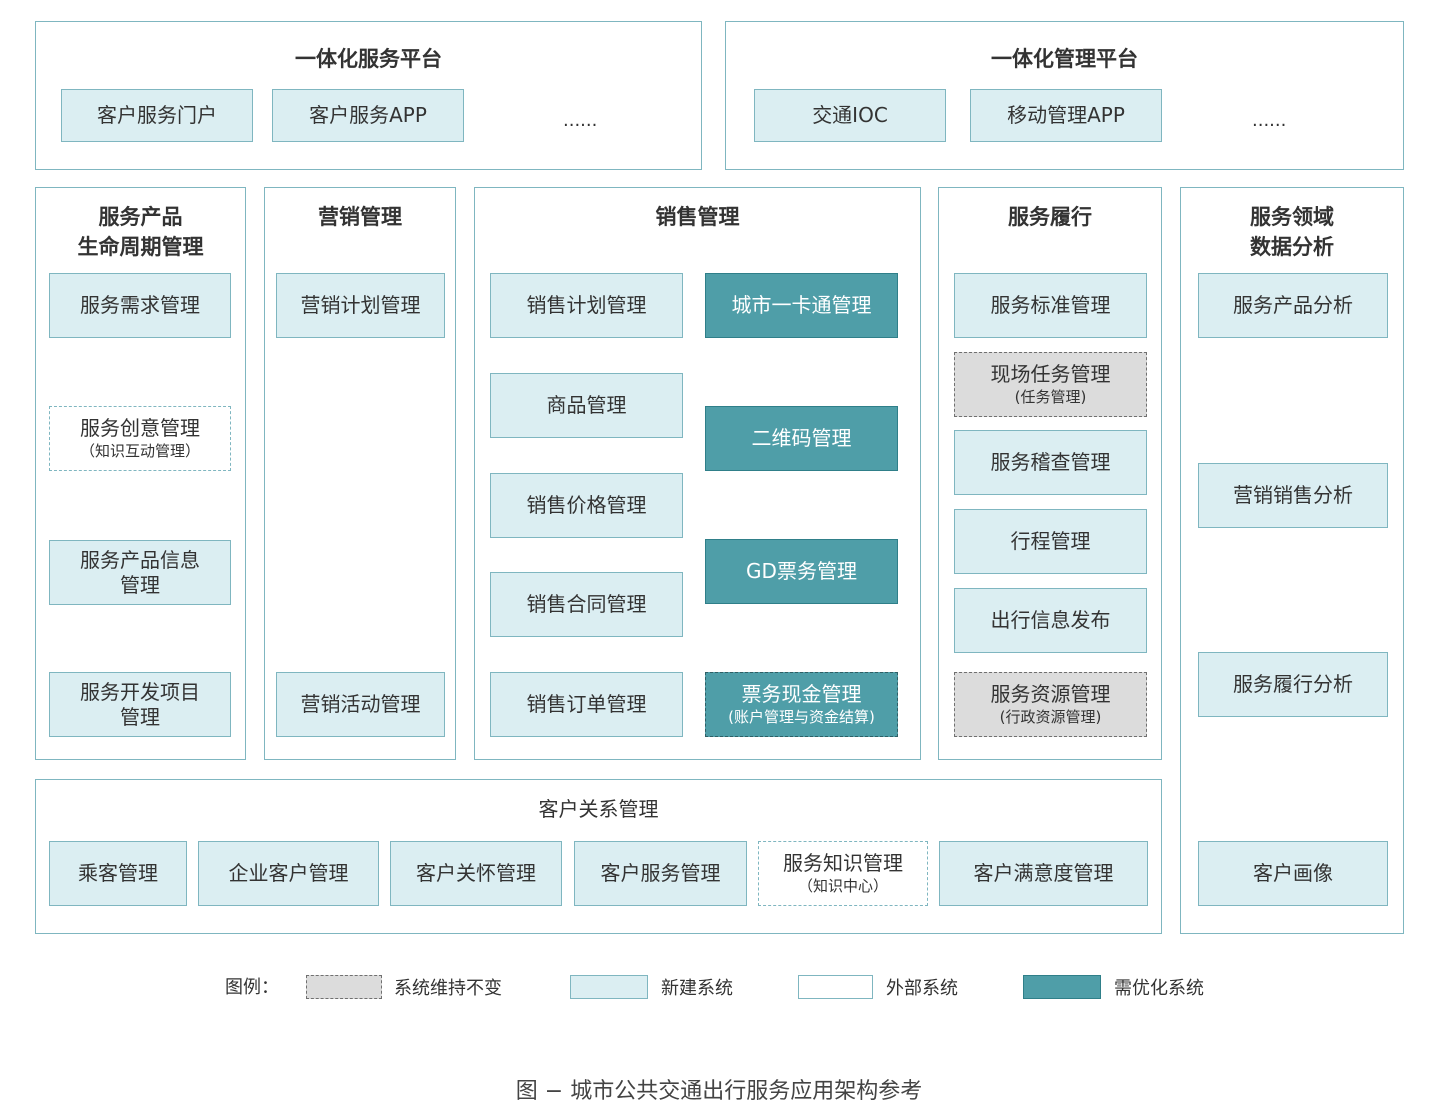 The width and height of the screenshot is (1438, 1119). Describe the element at coordinates (801, 571) in the screenshot. I see `gd-ticketing-box: GD票务管理` at that location.